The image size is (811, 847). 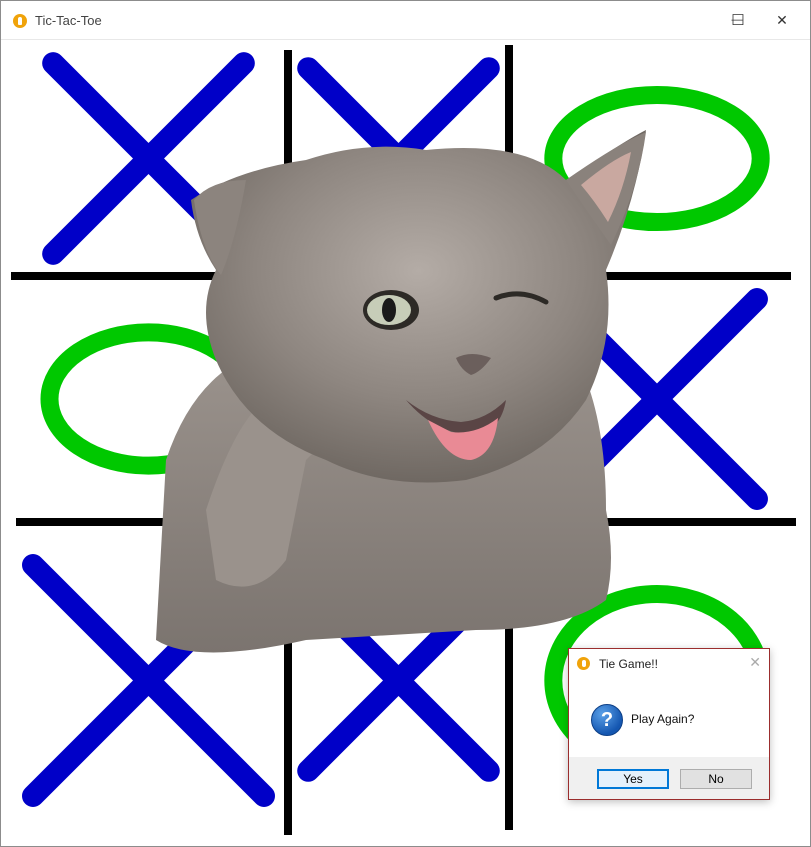 I want to click on close-icon: ✕, so click(x=782, y=19).